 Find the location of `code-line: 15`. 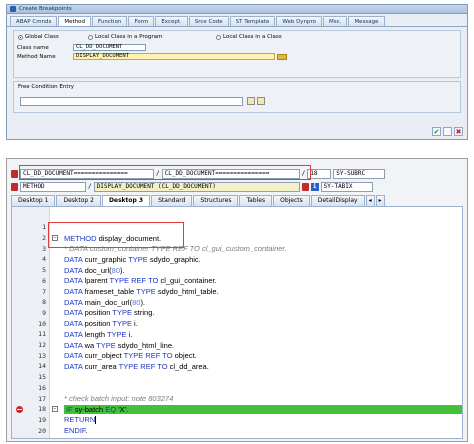

code-line: 15 is located at coordinates (237, 377).